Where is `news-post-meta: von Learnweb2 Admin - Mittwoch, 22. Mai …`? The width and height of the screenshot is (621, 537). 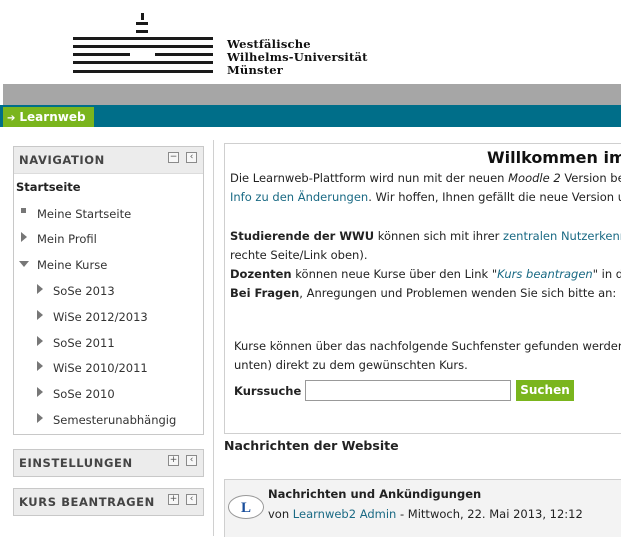
news-post-meta: von Learnweb2 Admin - Mittwoch, 22. Mai … is located at coordinates (425, 514).